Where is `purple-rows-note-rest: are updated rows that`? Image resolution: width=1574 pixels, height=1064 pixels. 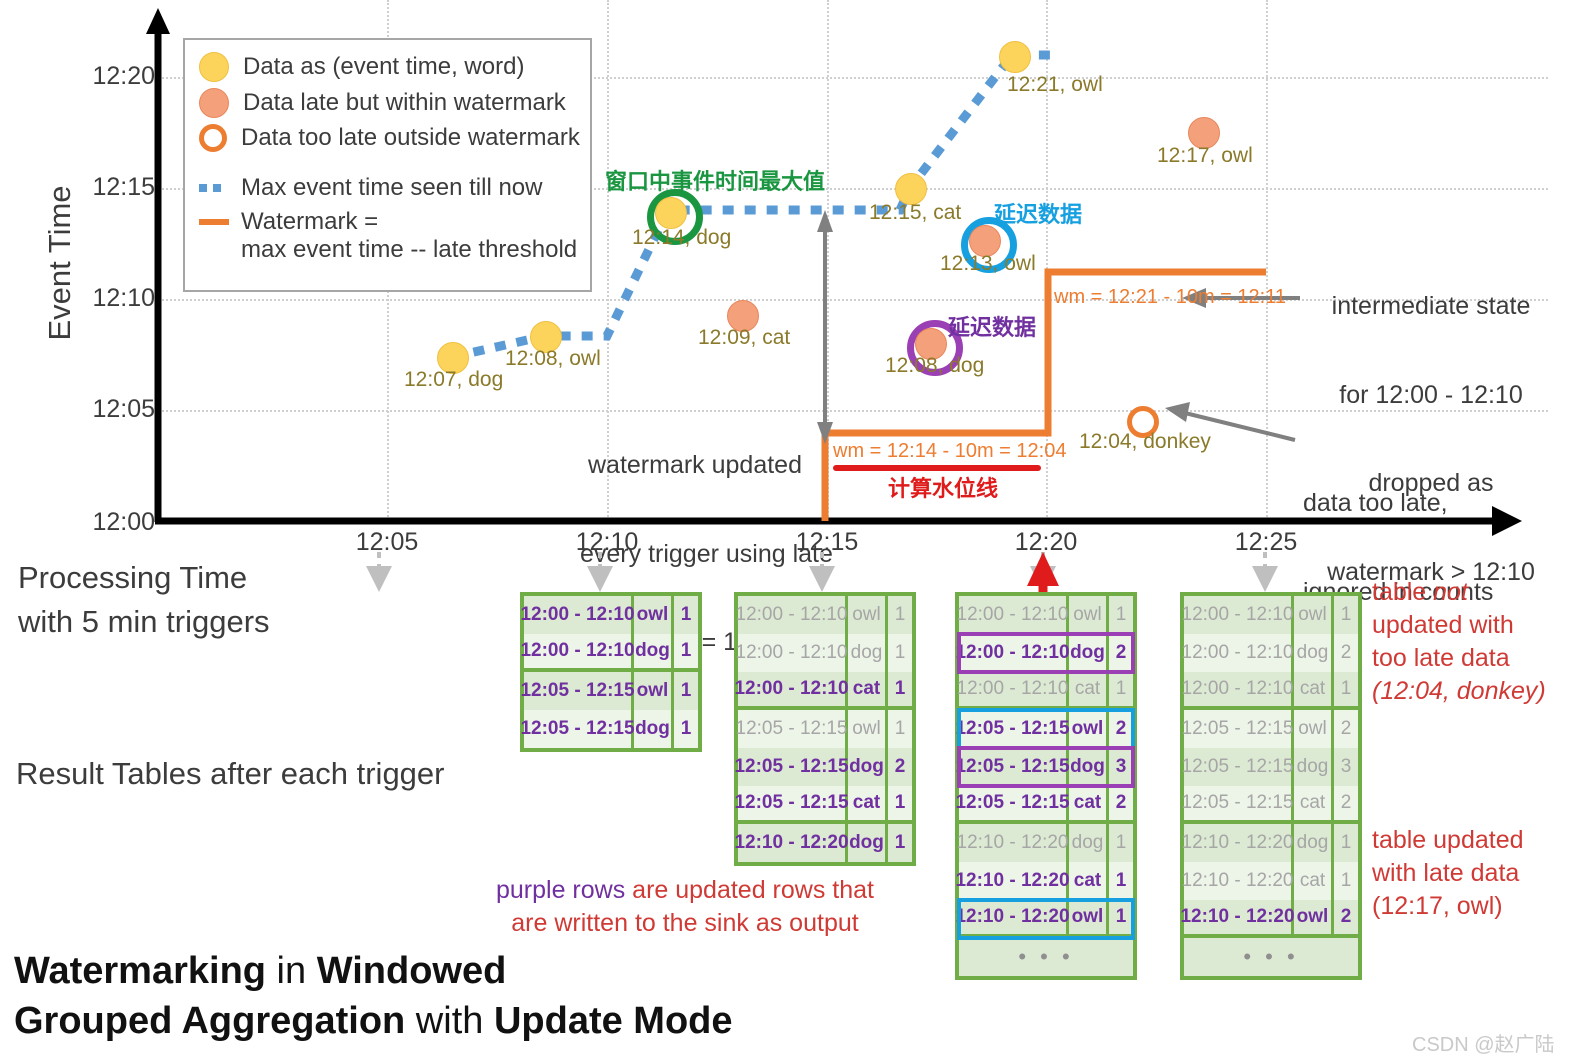
purple-rows-note-rest: are updated rows that is located at coordinates (749, 890).